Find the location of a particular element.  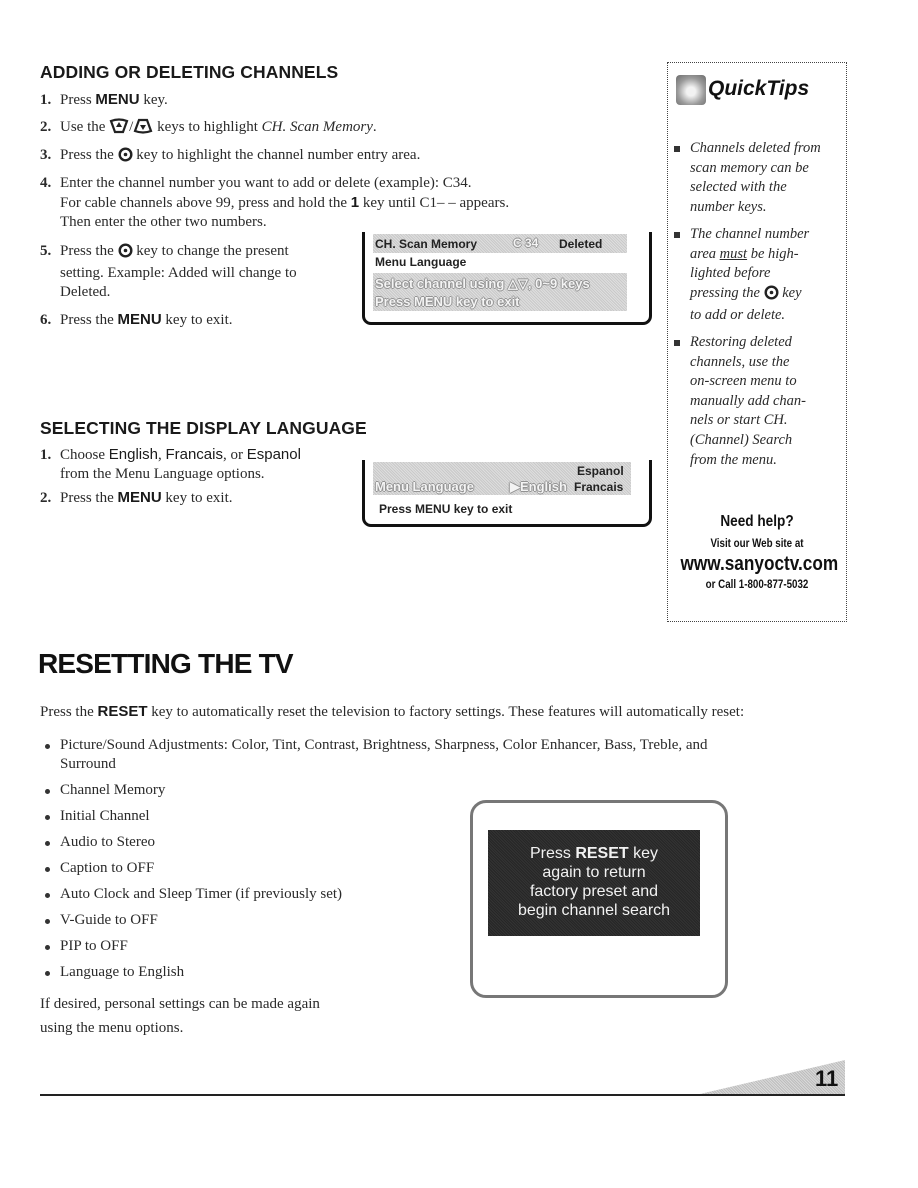

emphasis-must: must is located at coordinates (733, 253).